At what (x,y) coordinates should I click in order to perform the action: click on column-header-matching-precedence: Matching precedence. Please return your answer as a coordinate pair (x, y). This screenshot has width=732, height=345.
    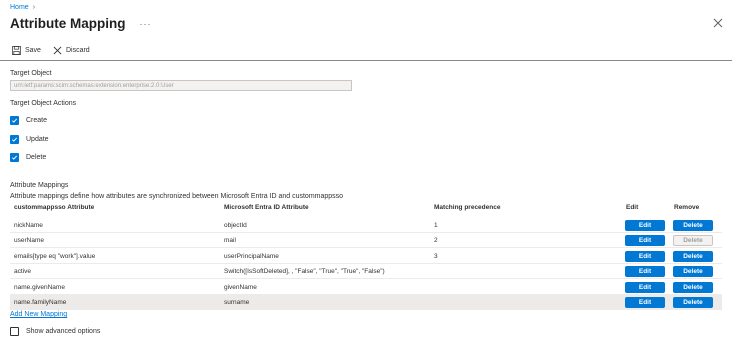
    Looking at the image, I should click on (467, 207).